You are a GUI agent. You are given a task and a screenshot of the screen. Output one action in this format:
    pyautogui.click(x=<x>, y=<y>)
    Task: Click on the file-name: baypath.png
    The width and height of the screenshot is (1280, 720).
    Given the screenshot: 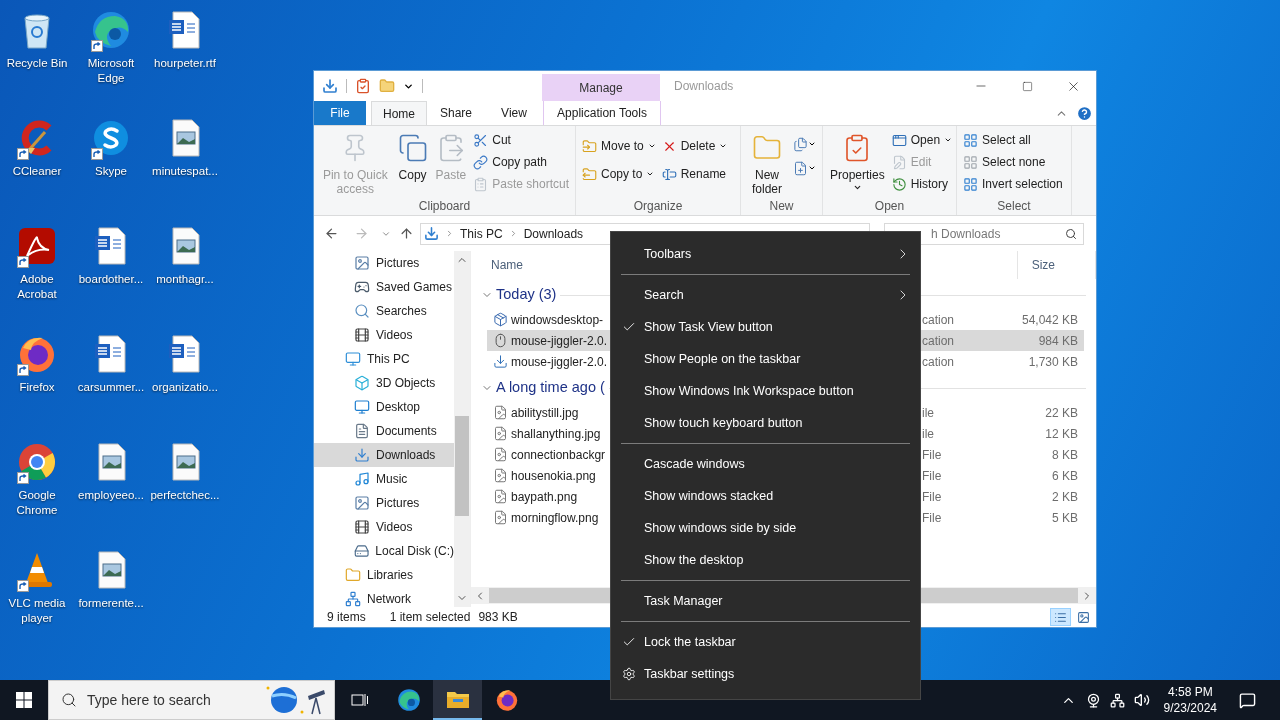 What is the action you would take?
    pyautogui.click(x=549, y=496)
    